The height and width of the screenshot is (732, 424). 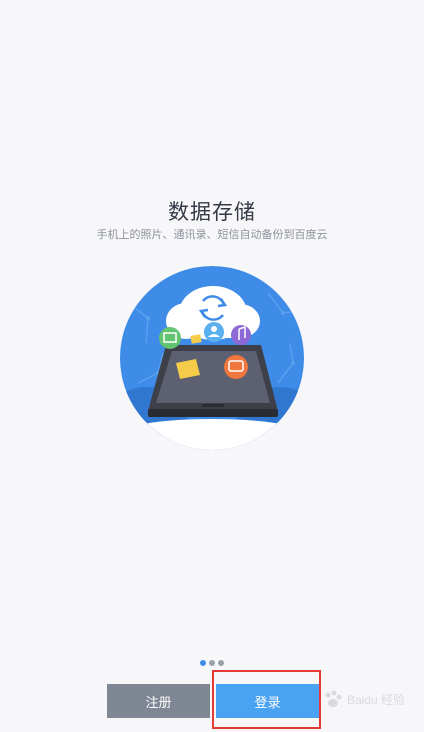 What do you see at coordinates (236, 367) in the screenshot?
I see `message-icon` at bounding box center [236, 367].